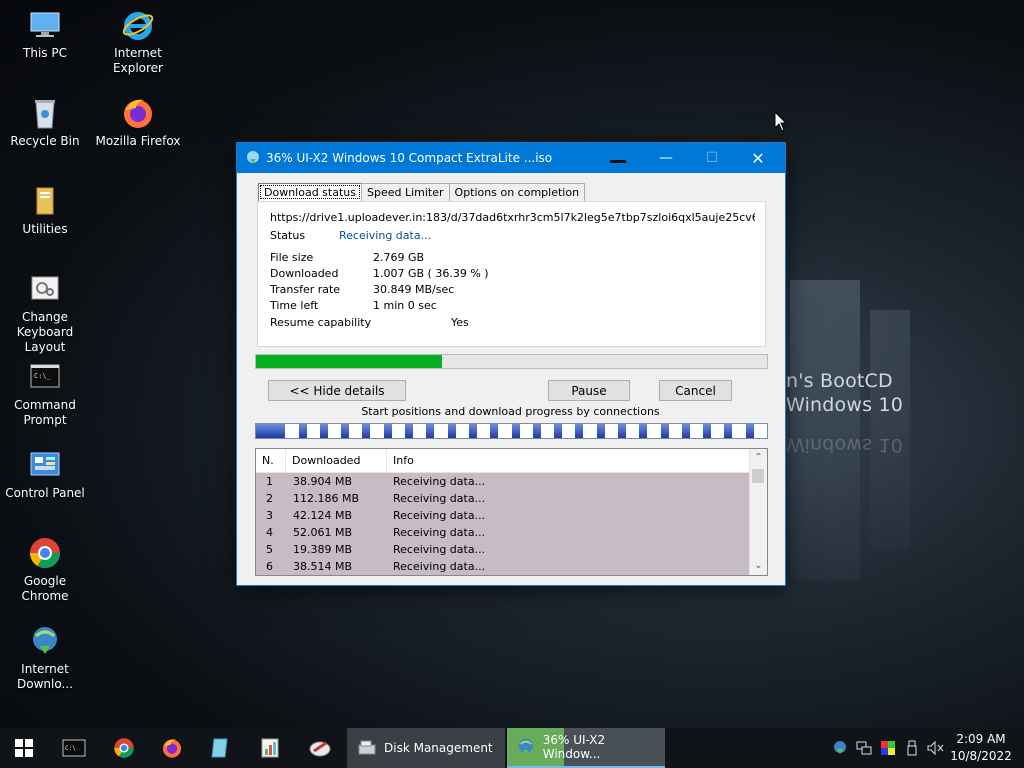  Describe the element at coordinates (618, 161) in the screenshot. I see `drag-handle-icon` at that location.